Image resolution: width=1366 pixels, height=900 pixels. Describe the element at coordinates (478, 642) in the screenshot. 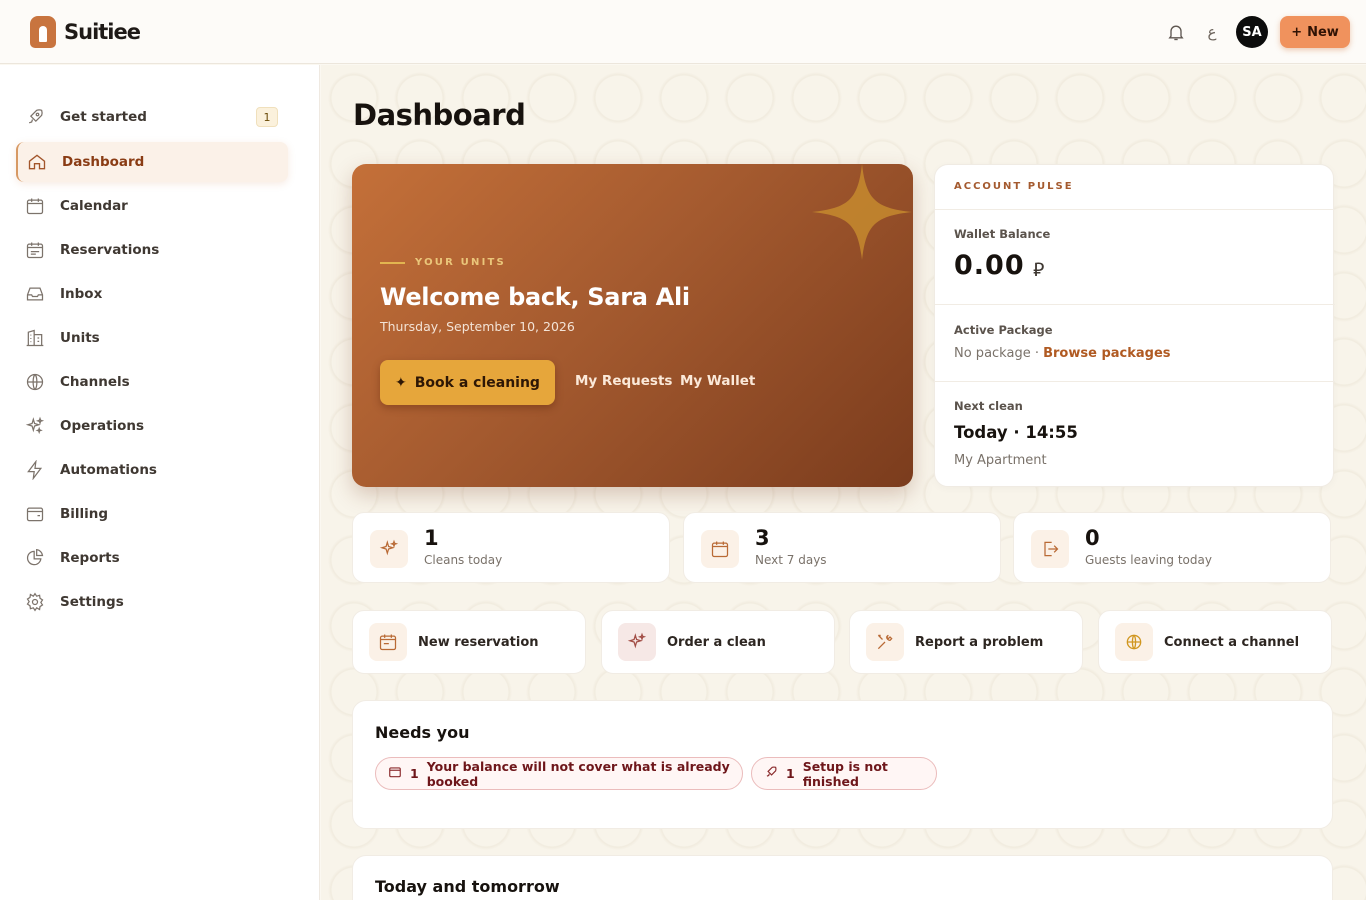

I see `action-label: New reservation` at that location.